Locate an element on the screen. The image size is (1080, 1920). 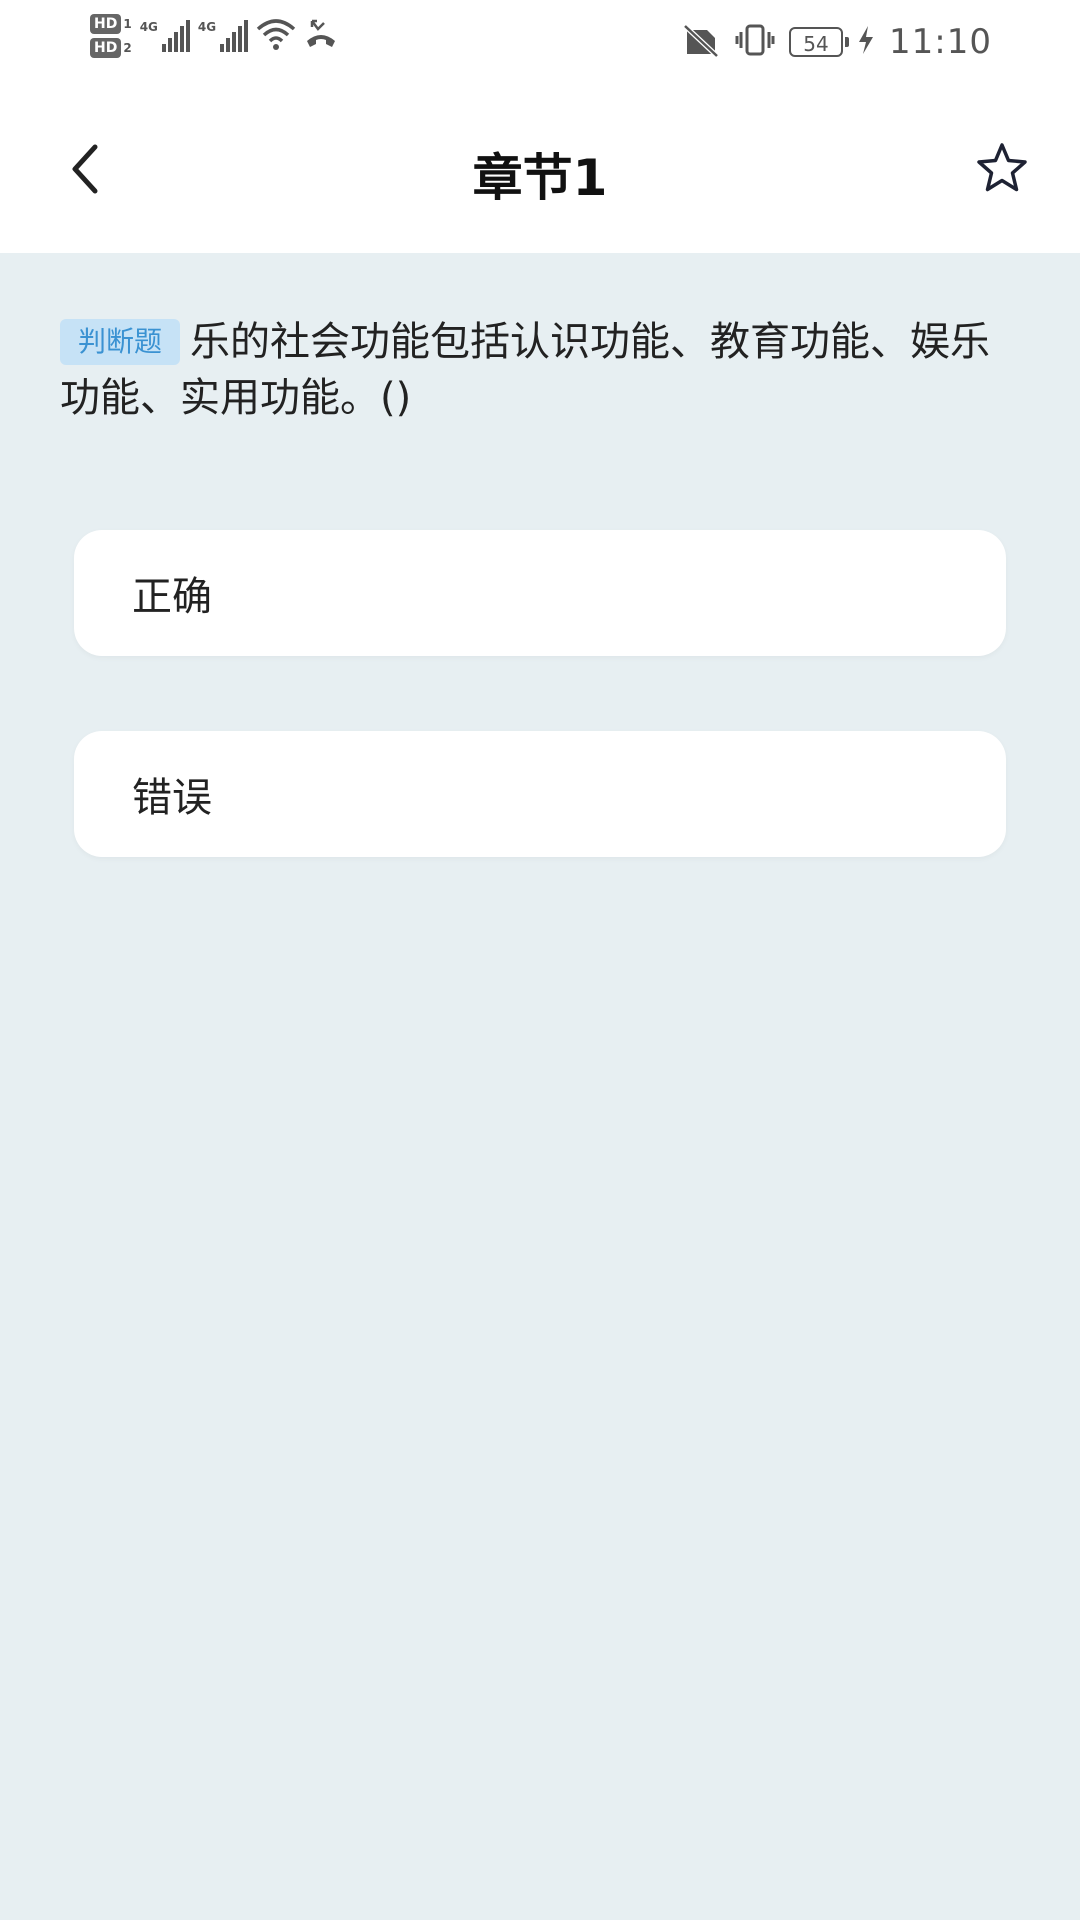
missed-call-icon is located at coordinates (321, 36).